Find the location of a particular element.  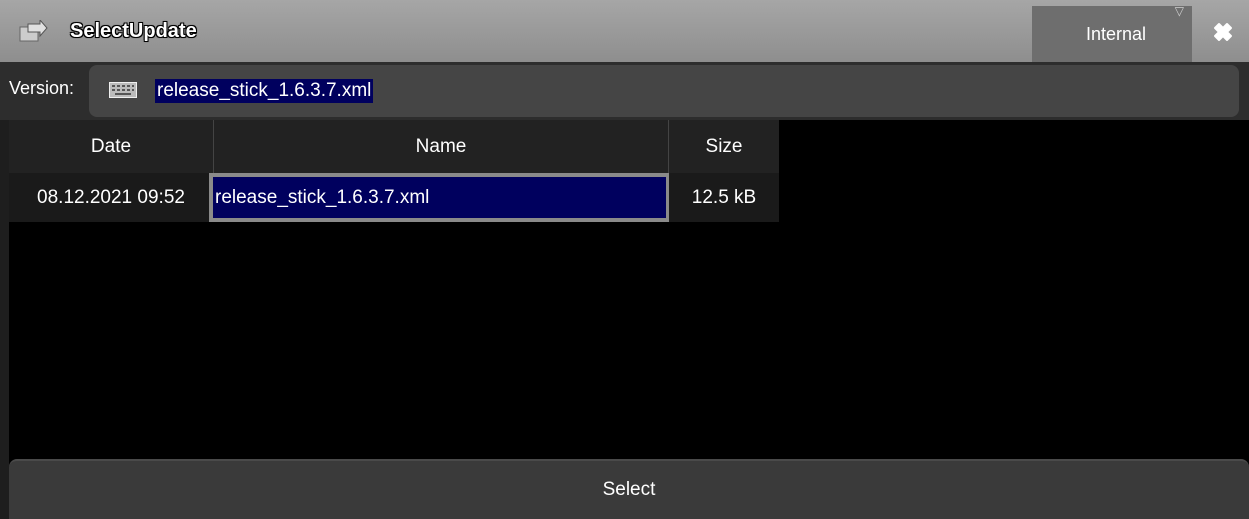

version-row: Version: release_stick_1.6.3.7.xml is located at coordinates (624, 91).